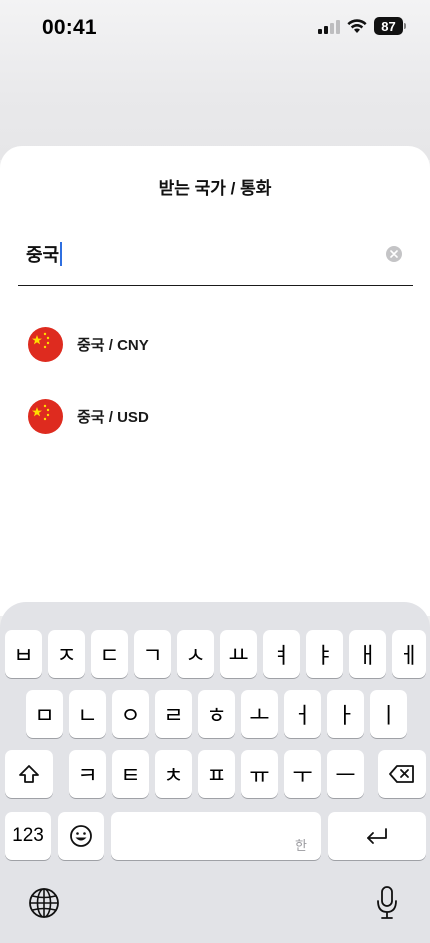 This screenshot has width=430, height=943. Describe the element at coordinates (387, 903) in the screenshot. I see `microphone-icon` at that location.